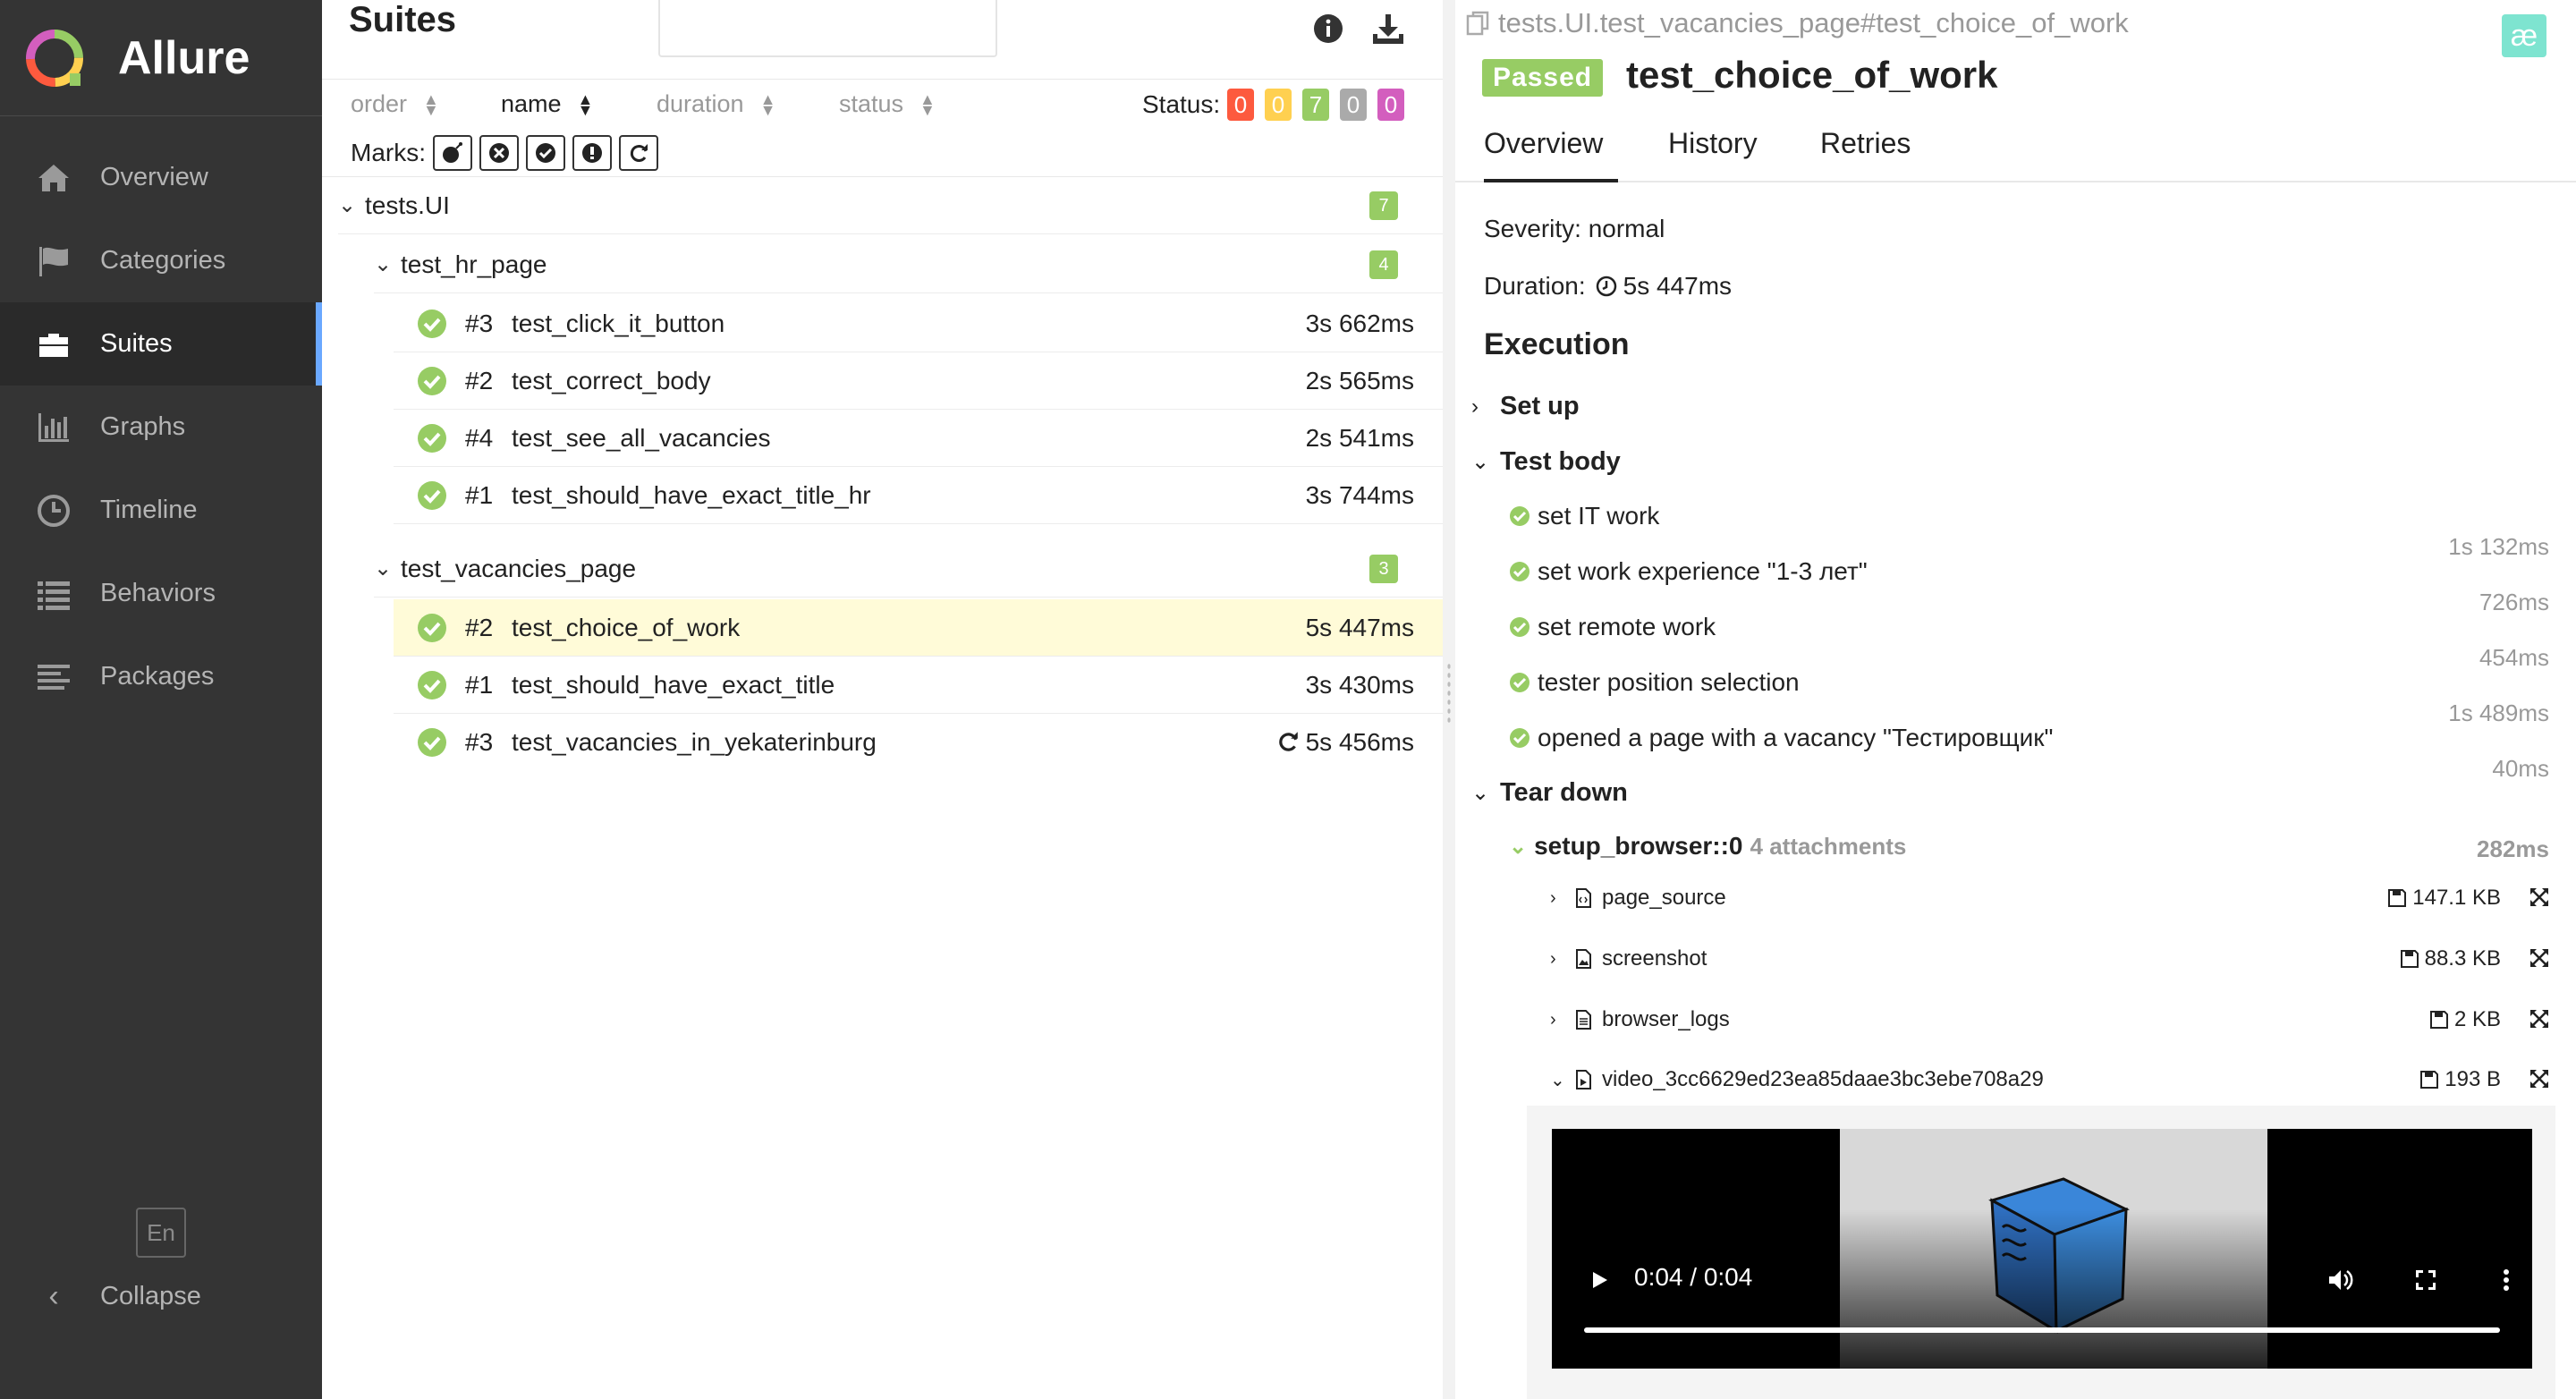  I want to click on nav-item-behaviors: Behaviors, so click(161, 593).